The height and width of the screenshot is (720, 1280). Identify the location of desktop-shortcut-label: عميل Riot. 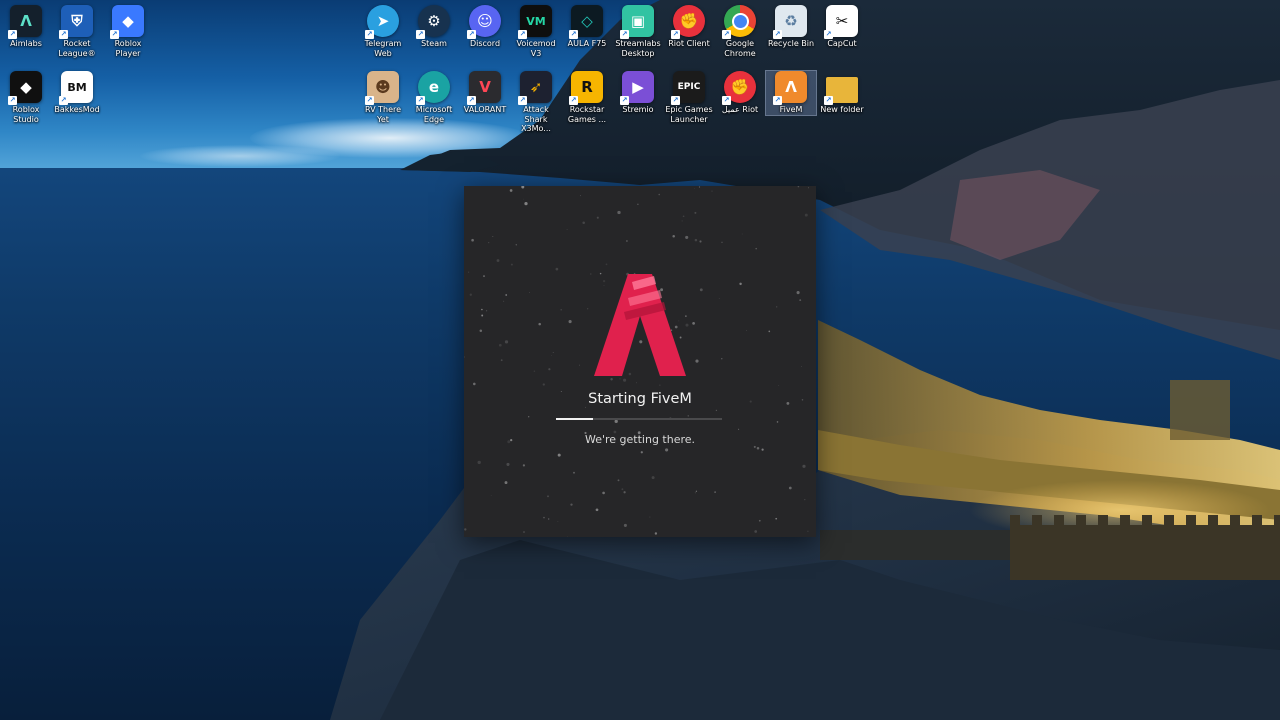
(740, 109).